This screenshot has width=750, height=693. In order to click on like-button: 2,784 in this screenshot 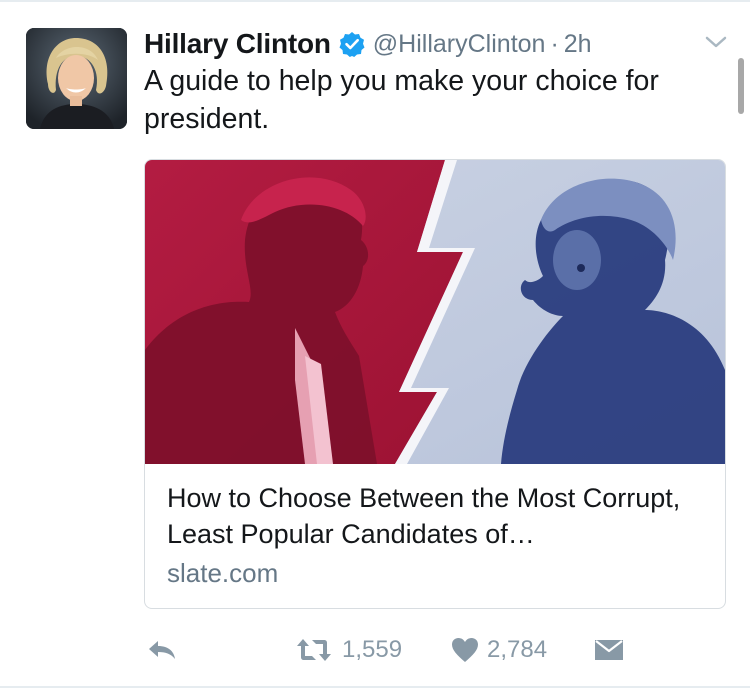, I will do `click(499, 650)`.